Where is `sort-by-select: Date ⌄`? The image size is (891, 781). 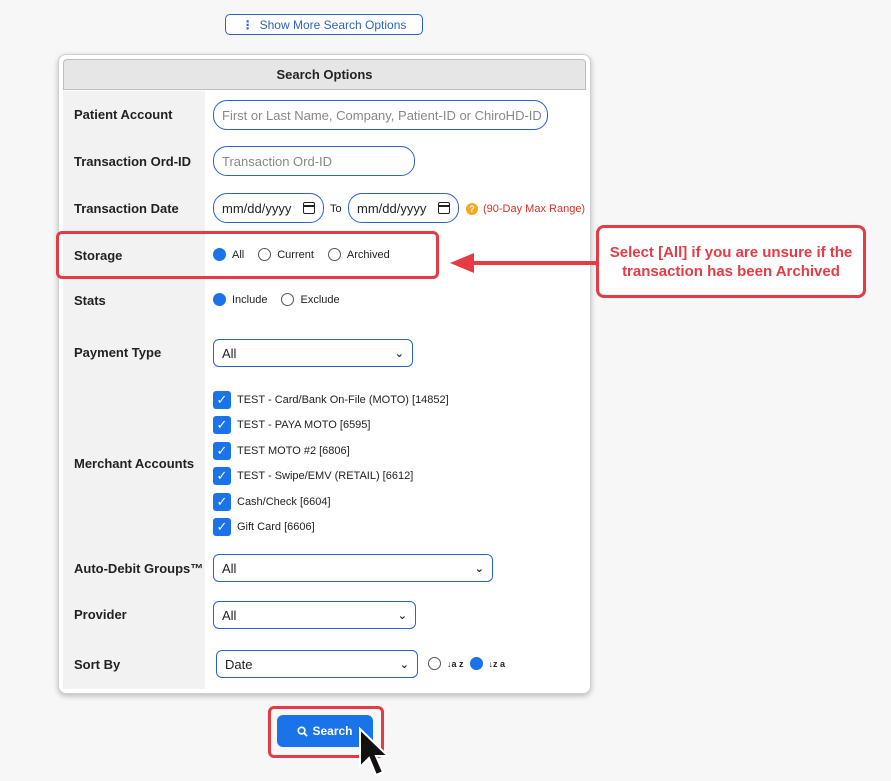 sort-by-select: Date ⌄ is located at coordinates (317, 664).